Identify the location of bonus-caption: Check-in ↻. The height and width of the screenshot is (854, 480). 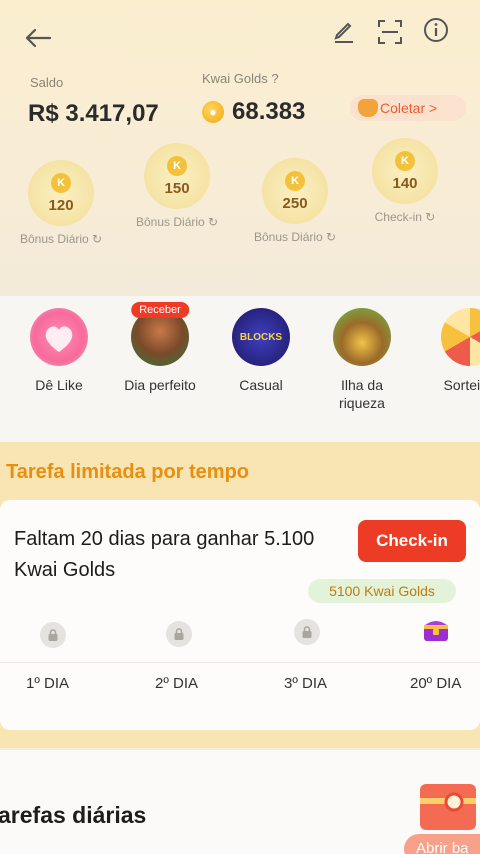
(405, 217).